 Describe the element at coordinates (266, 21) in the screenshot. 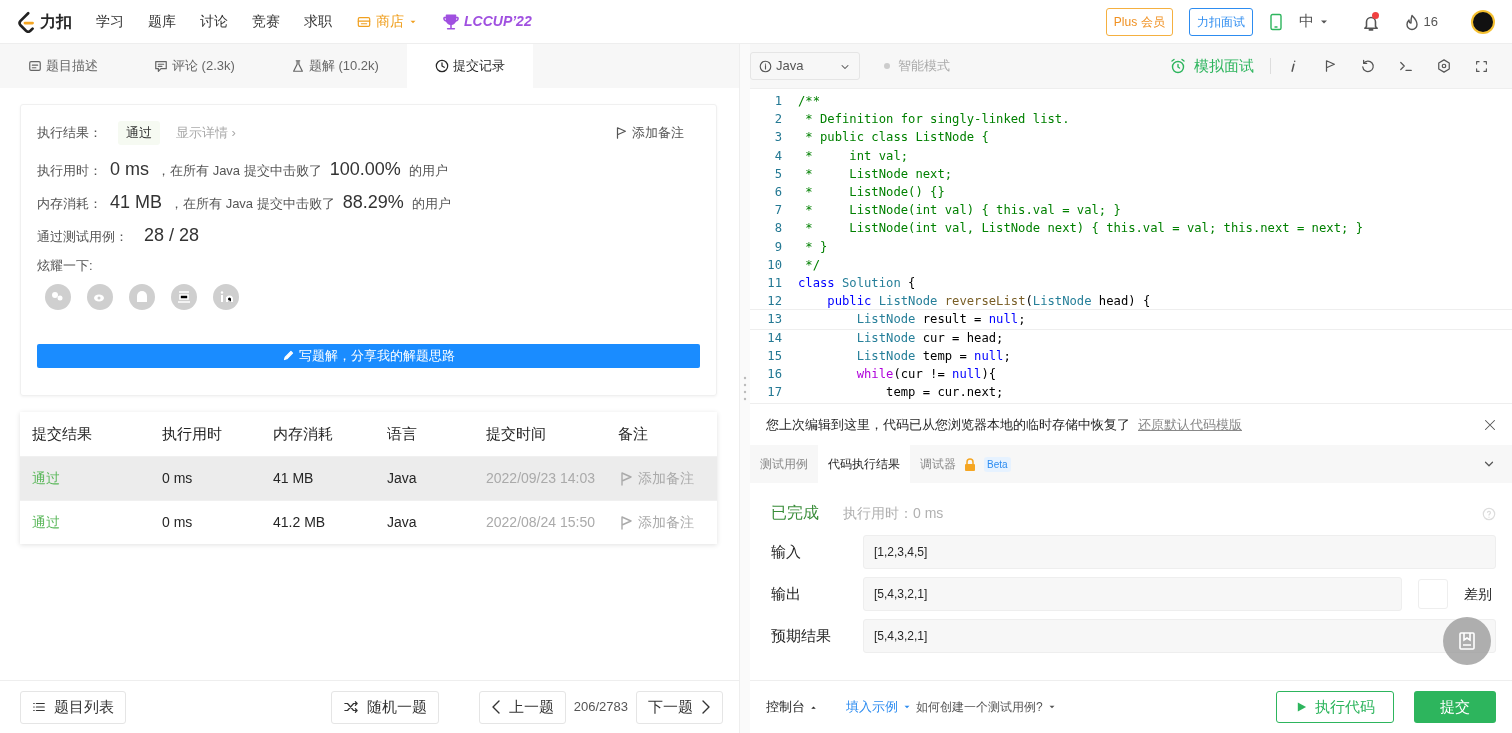

I see `nav-link: 竞赛` at that location.